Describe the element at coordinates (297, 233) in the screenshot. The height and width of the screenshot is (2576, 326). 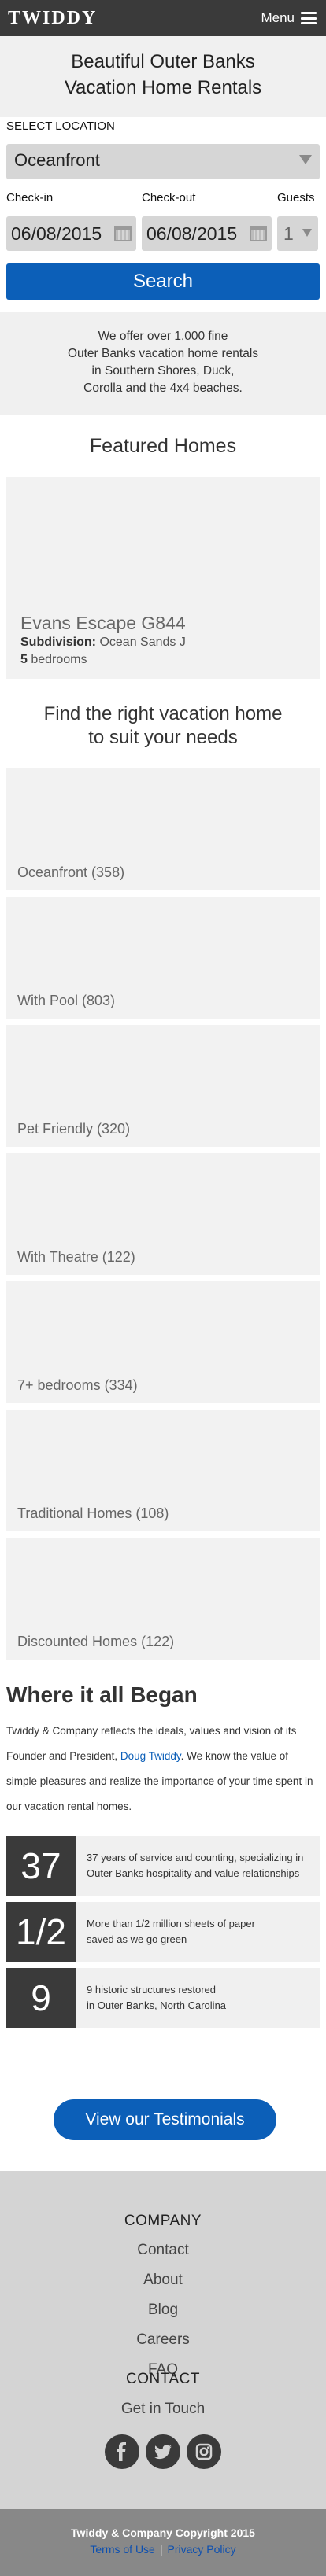
I see `guests-select: 1` at that location.